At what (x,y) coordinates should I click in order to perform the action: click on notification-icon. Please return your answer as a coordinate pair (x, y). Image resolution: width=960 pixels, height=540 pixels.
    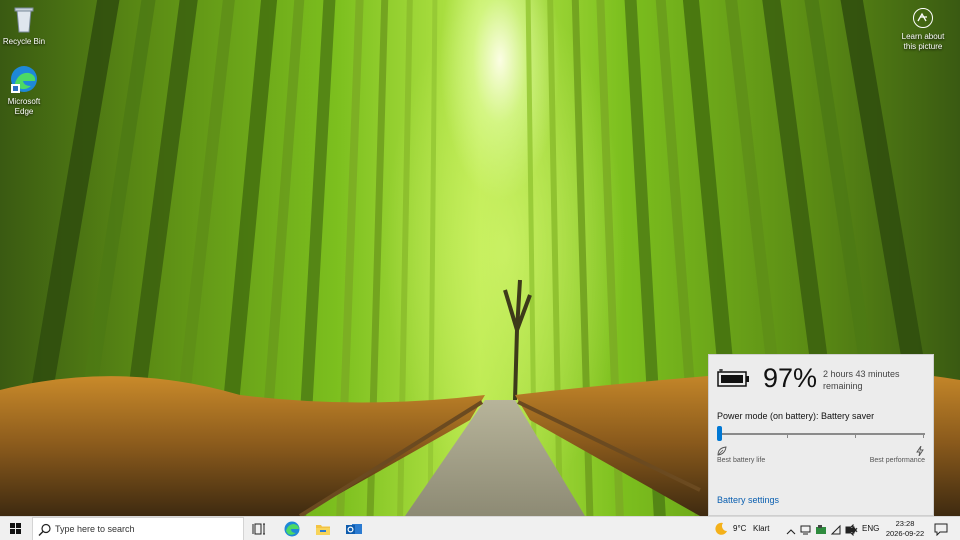
    Looking at the image, I should click on (941, 531).